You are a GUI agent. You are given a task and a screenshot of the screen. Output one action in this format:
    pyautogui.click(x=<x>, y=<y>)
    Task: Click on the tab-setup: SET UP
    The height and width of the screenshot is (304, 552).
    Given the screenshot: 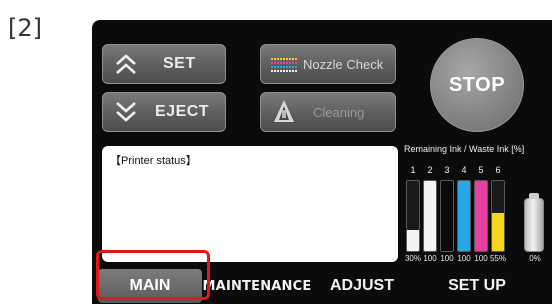 What is the action you would take?
    pyautogui.click(x=477, y=286)
    